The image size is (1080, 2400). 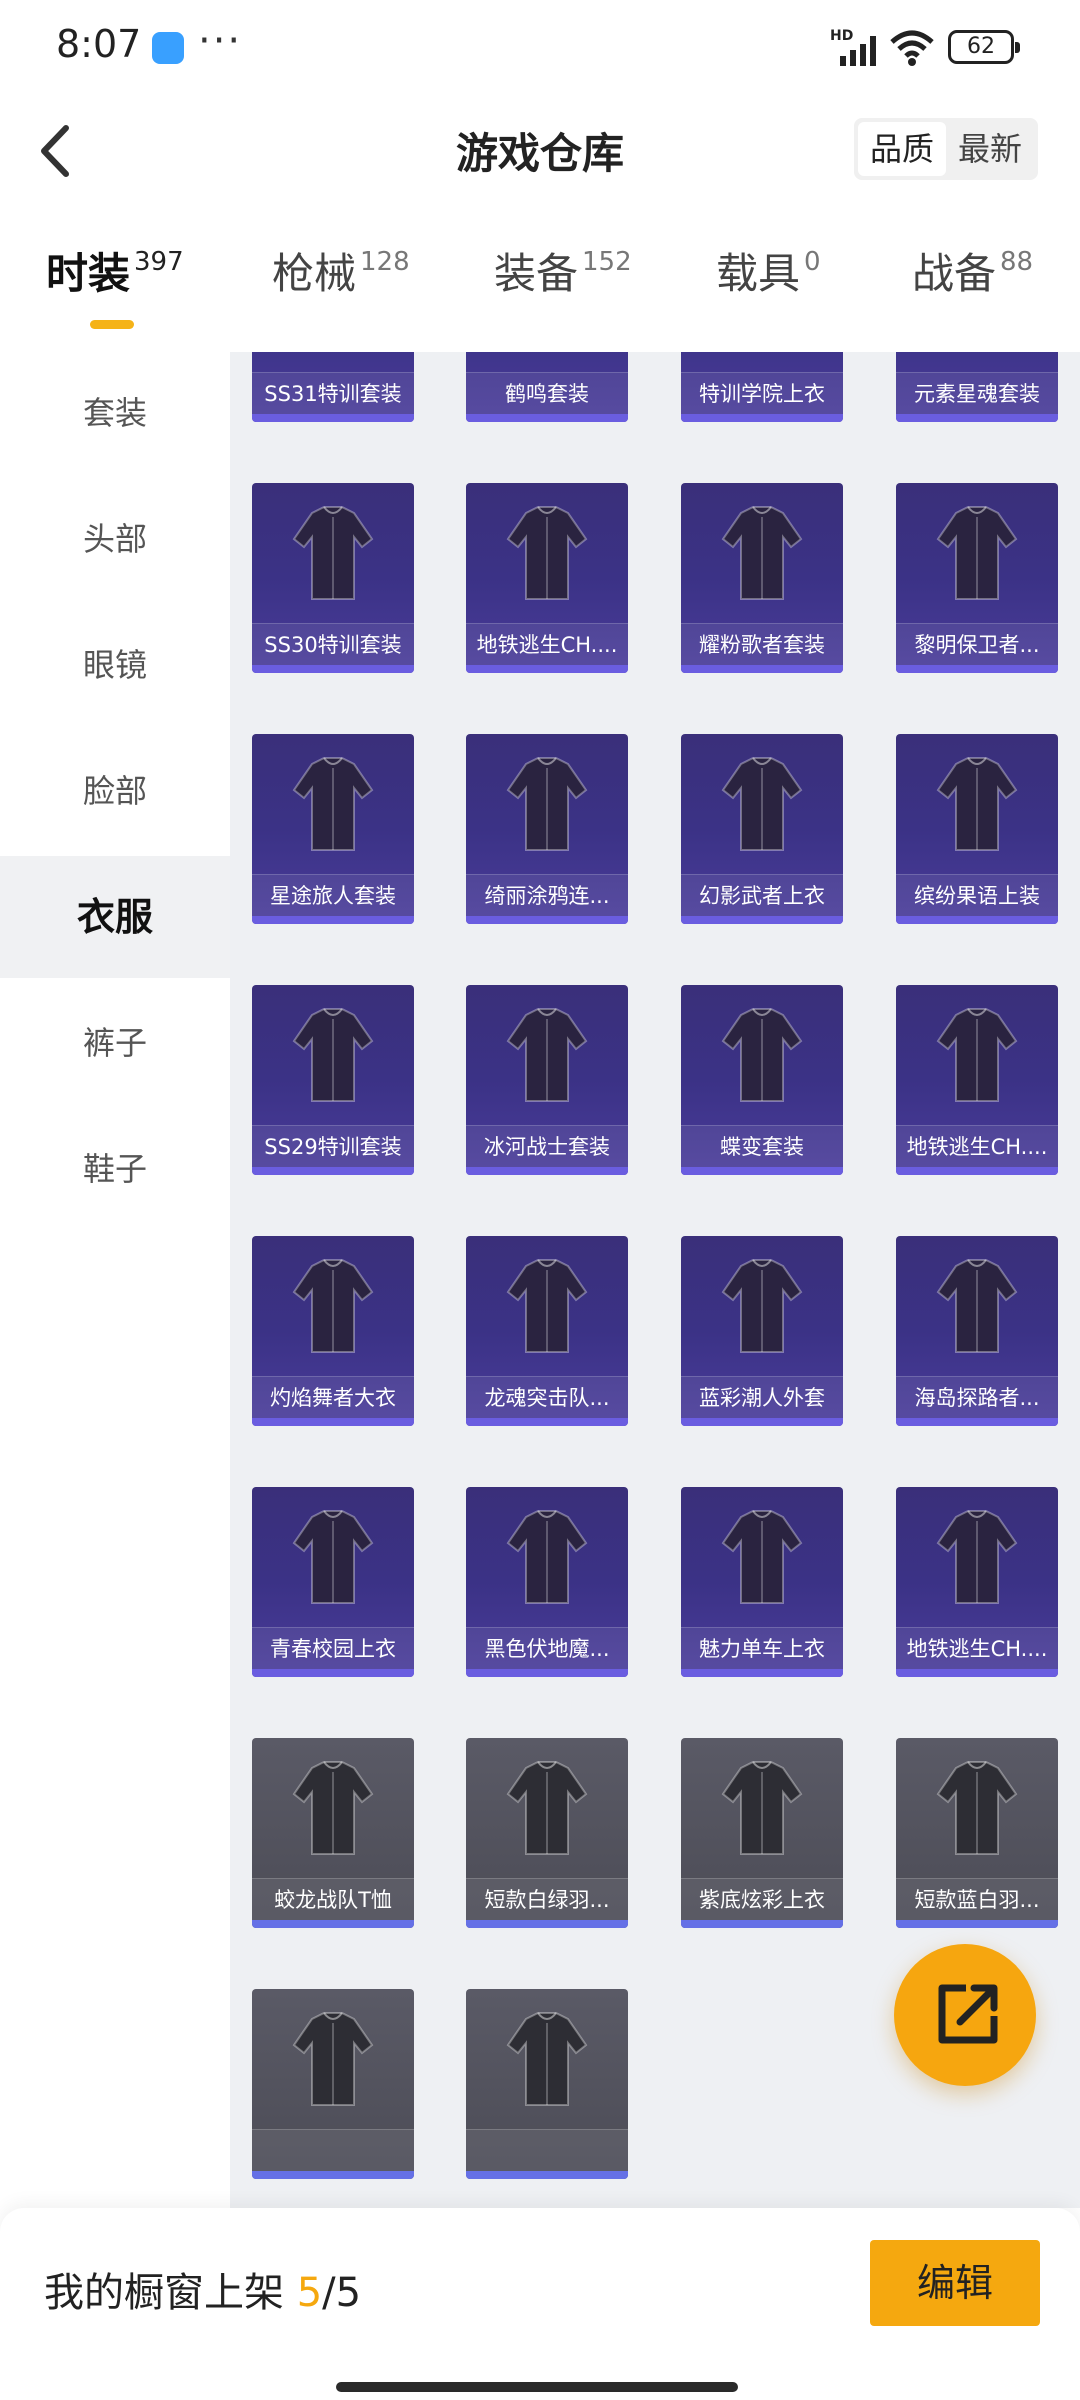 I want to click on item-card: 耀粉歌者套装, so click(x=762, y=578).